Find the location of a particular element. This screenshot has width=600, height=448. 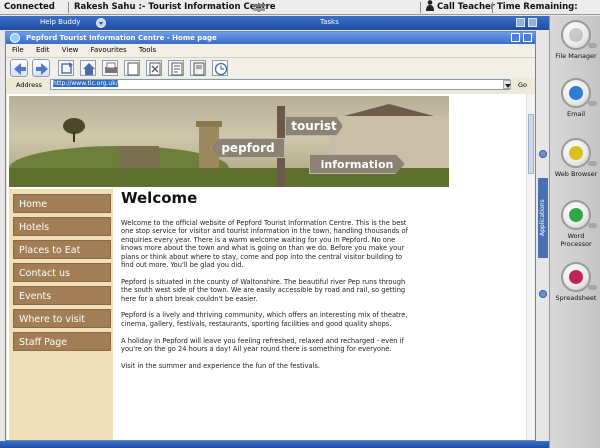

restore-icon is located at coordinates (520, 22).